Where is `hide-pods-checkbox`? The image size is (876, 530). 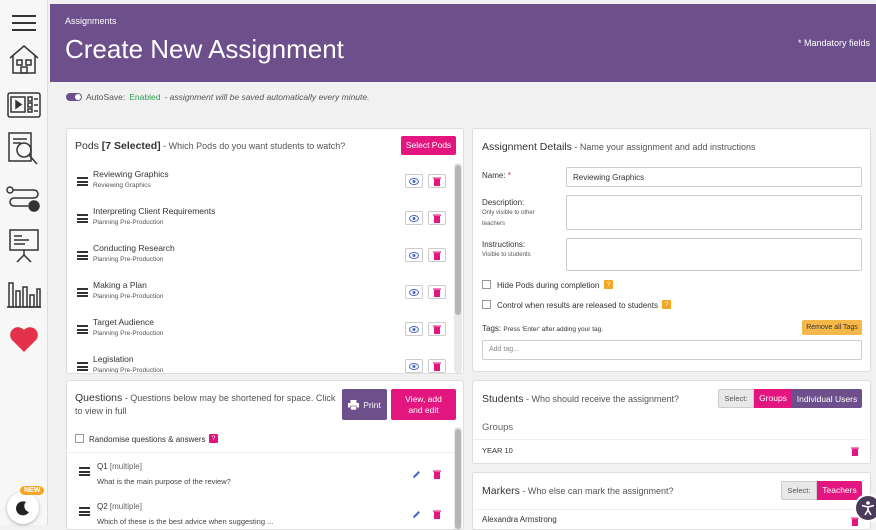 hide-pods-checkbox is located at coordinates (486, 284).